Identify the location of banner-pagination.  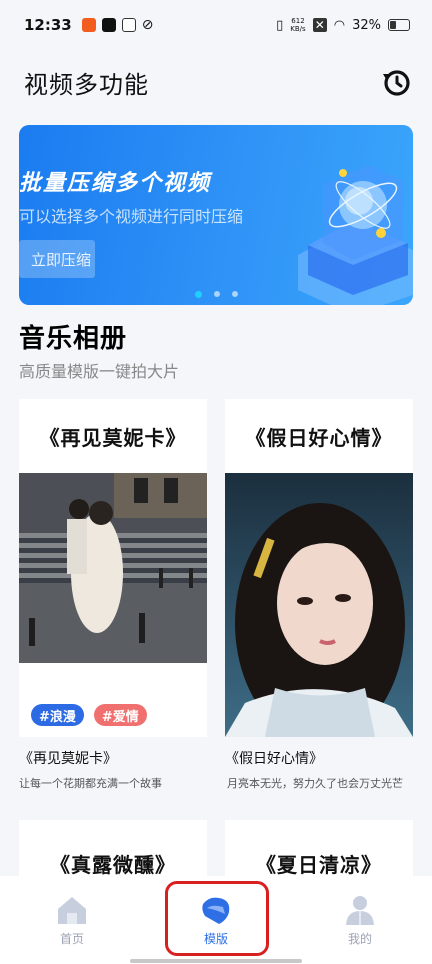
(216, 294).